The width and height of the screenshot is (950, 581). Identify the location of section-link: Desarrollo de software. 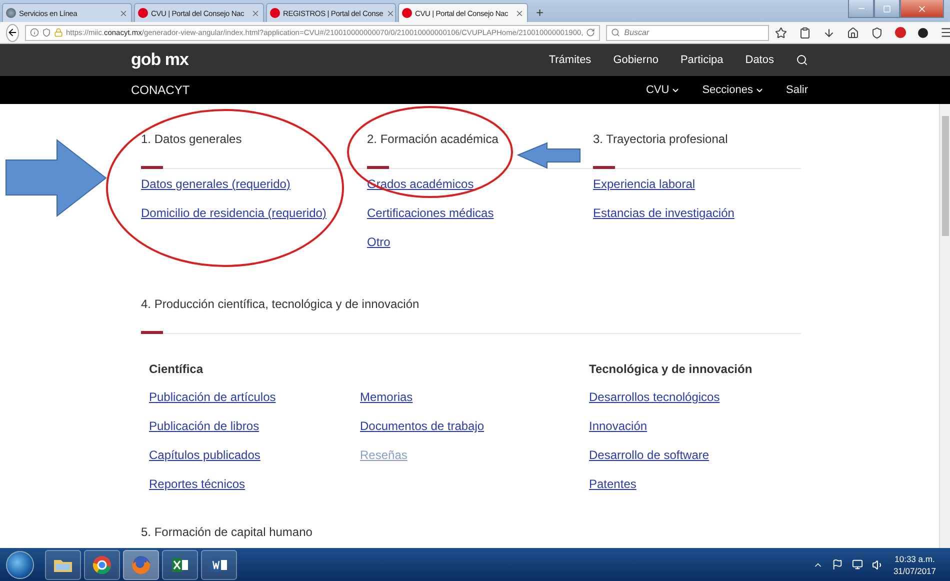
(649, 455).